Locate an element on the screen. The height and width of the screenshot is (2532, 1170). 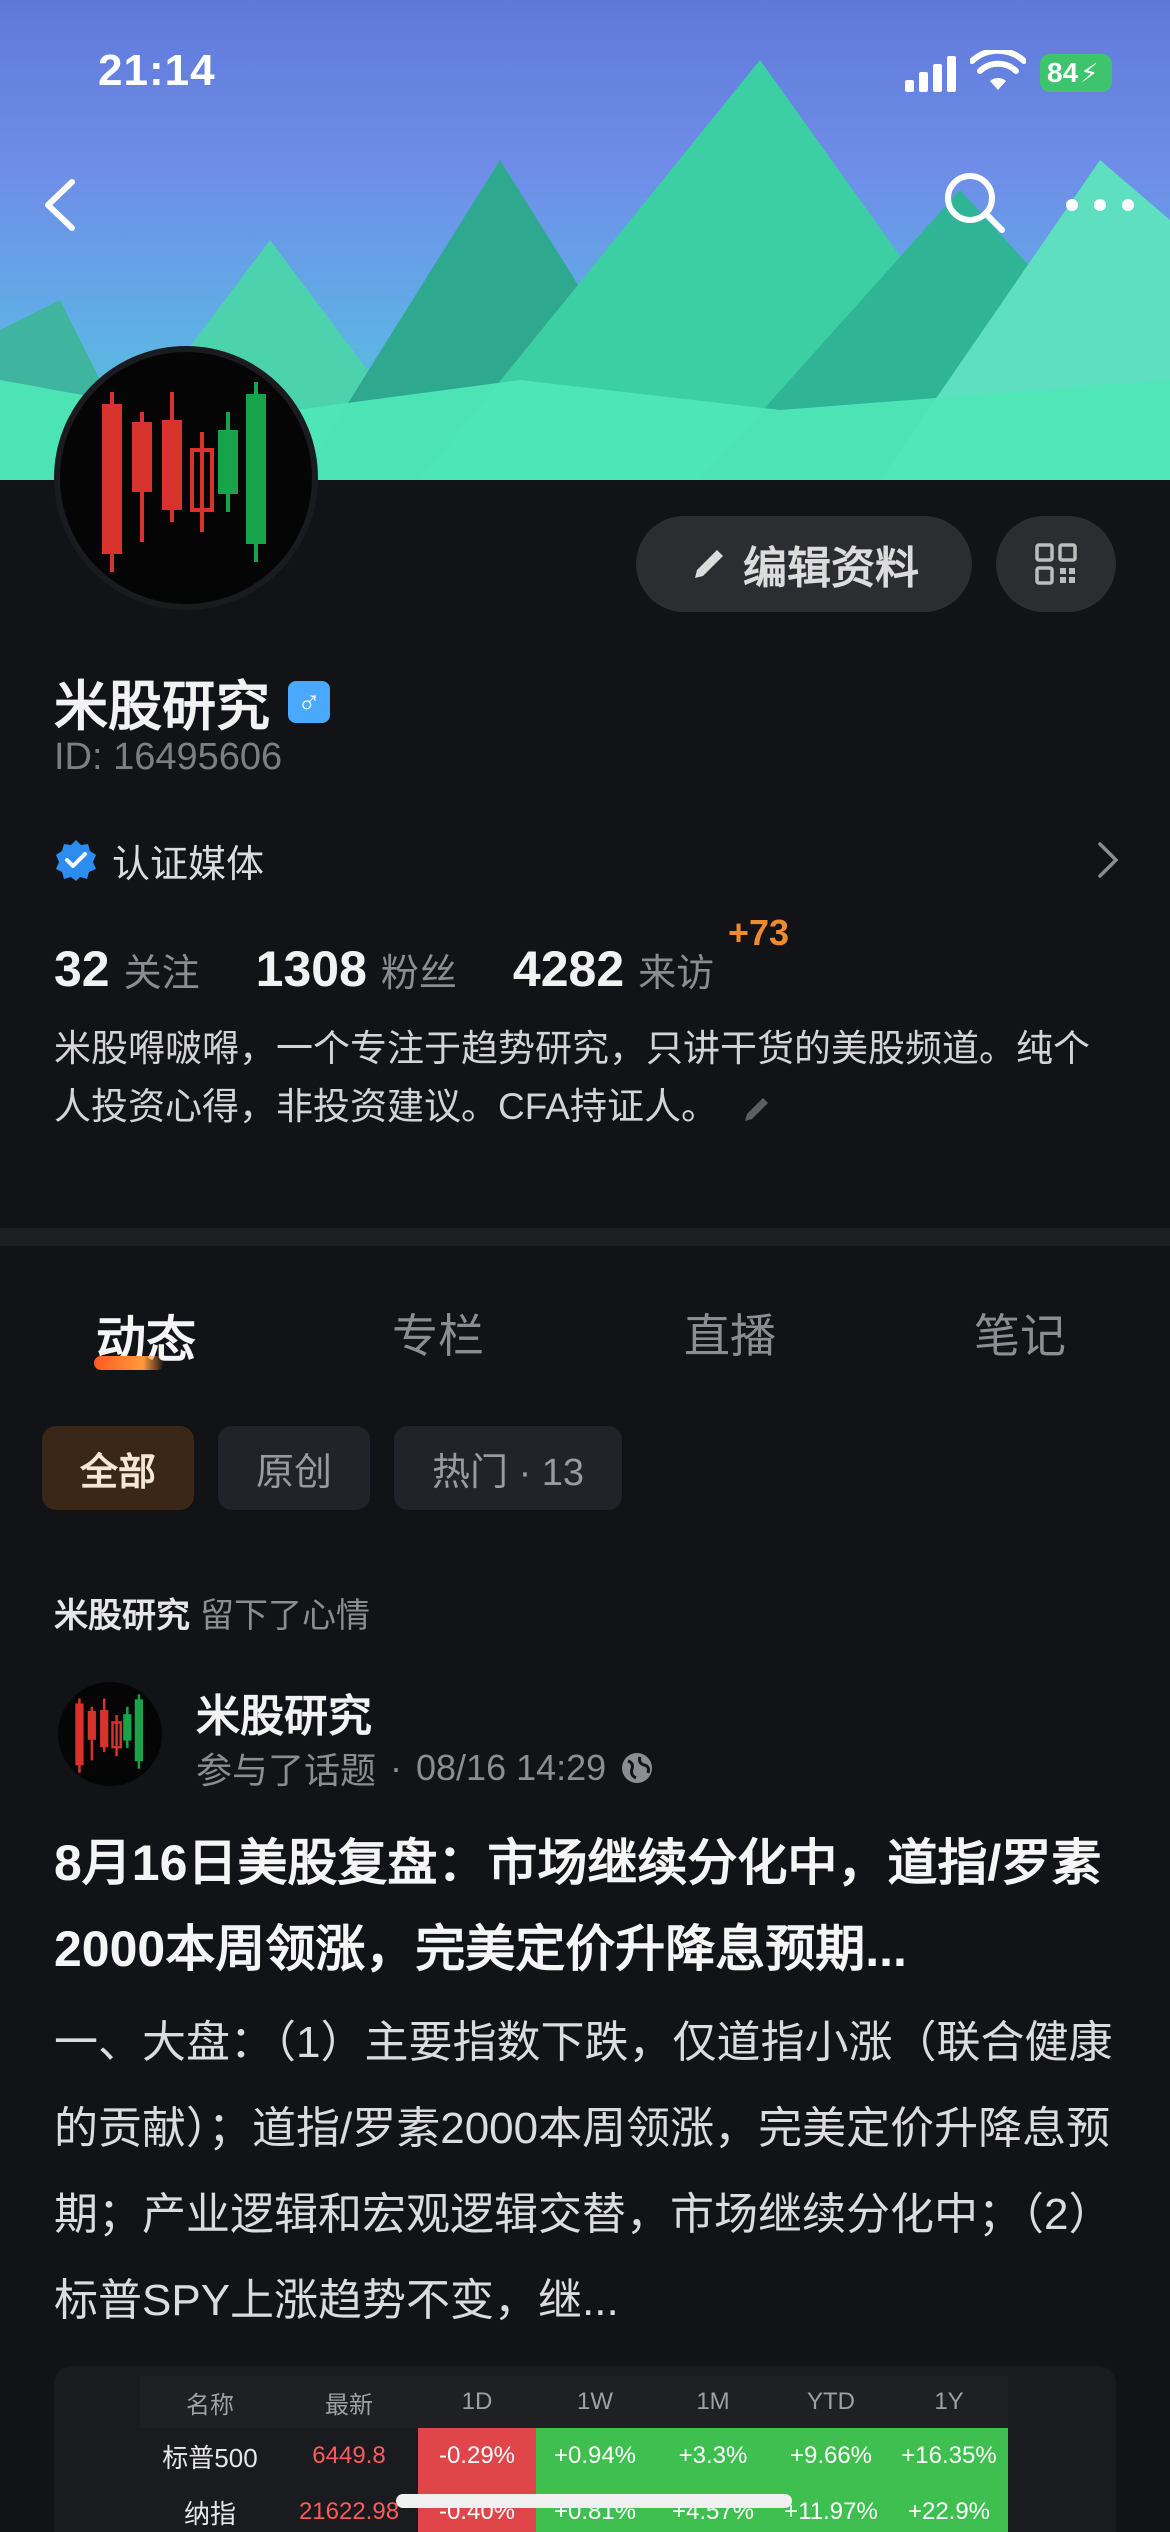
table-cell: +16.35% is located at coordinates (949, 2456).